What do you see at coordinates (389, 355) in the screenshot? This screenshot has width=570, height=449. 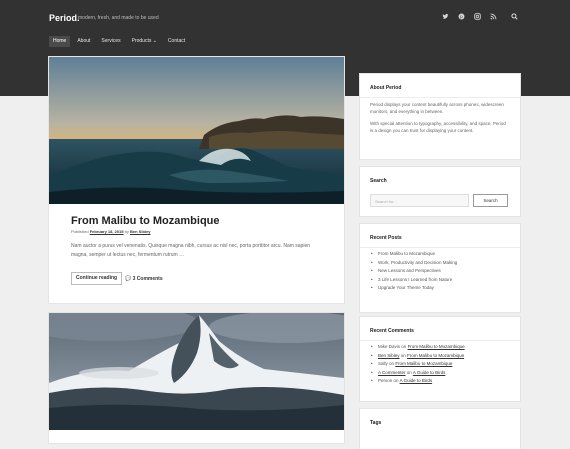 I see `comment-author-link: Ben Sibley` at bounding box center [389, 355].